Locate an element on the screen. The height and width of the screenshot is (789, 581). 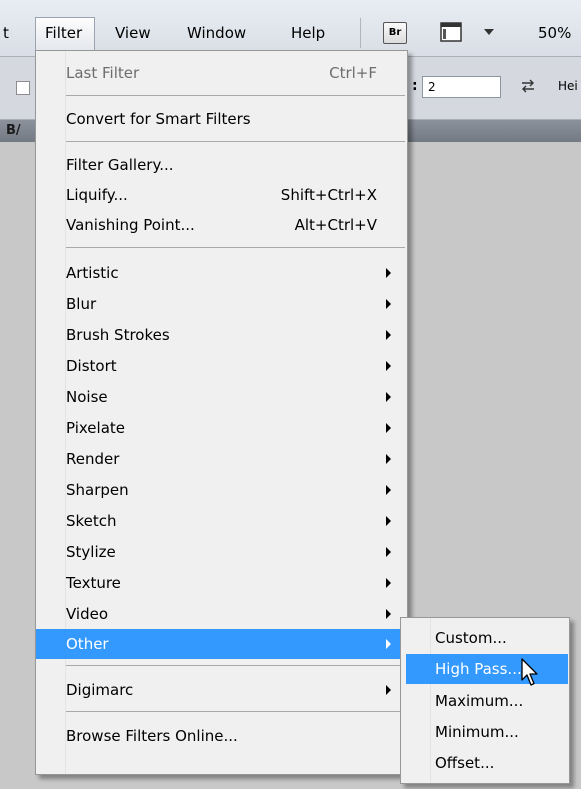
dropdown-arrow-icon is located at coordinates (489, 32).